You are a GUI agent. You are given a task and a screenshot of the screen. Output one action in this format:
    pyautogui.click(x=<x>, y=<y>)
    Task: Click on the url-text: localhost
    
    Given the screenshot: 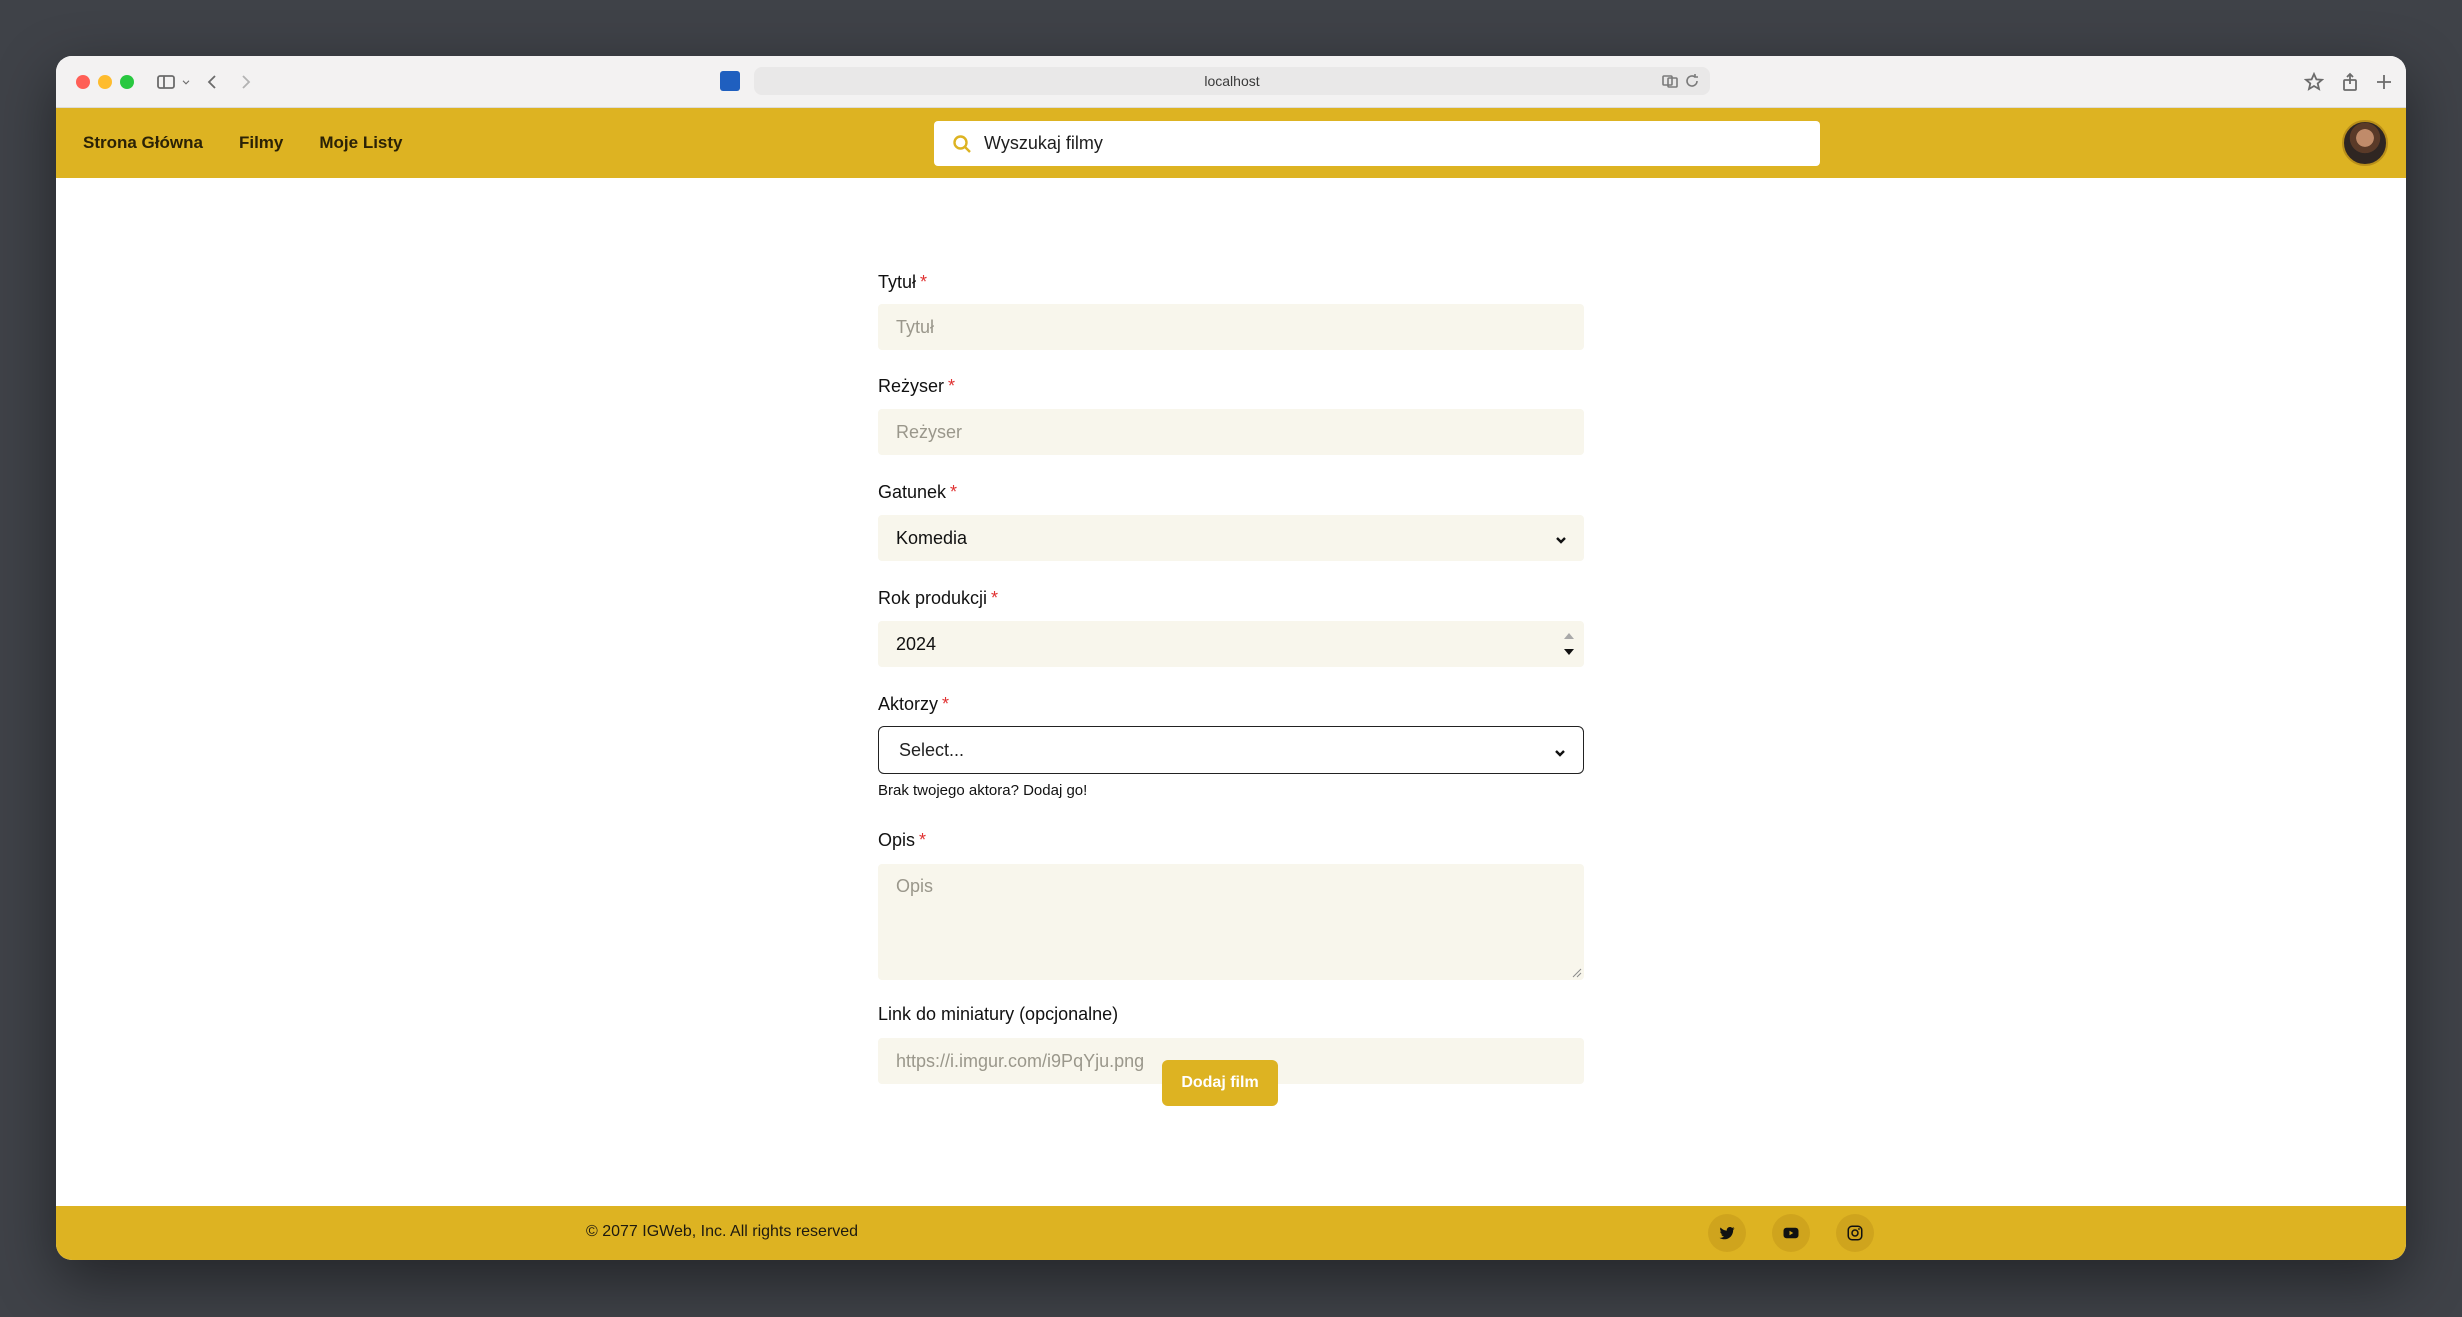 What is the action you would take?
    pyautogui.click(x=1232, y=81)
    